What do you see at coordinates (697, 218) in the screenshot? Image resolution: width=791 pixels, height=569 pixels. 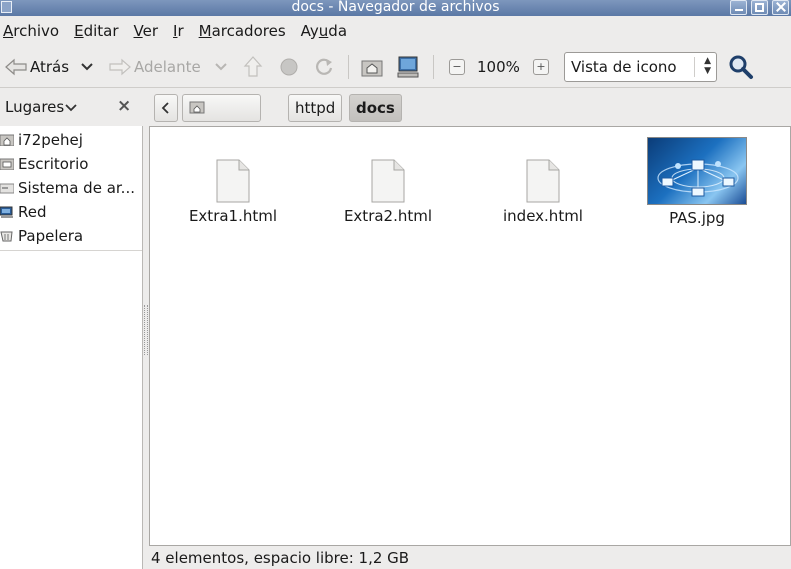 I see `file-name: PAS.jpg` at bounding box center [697, 218].